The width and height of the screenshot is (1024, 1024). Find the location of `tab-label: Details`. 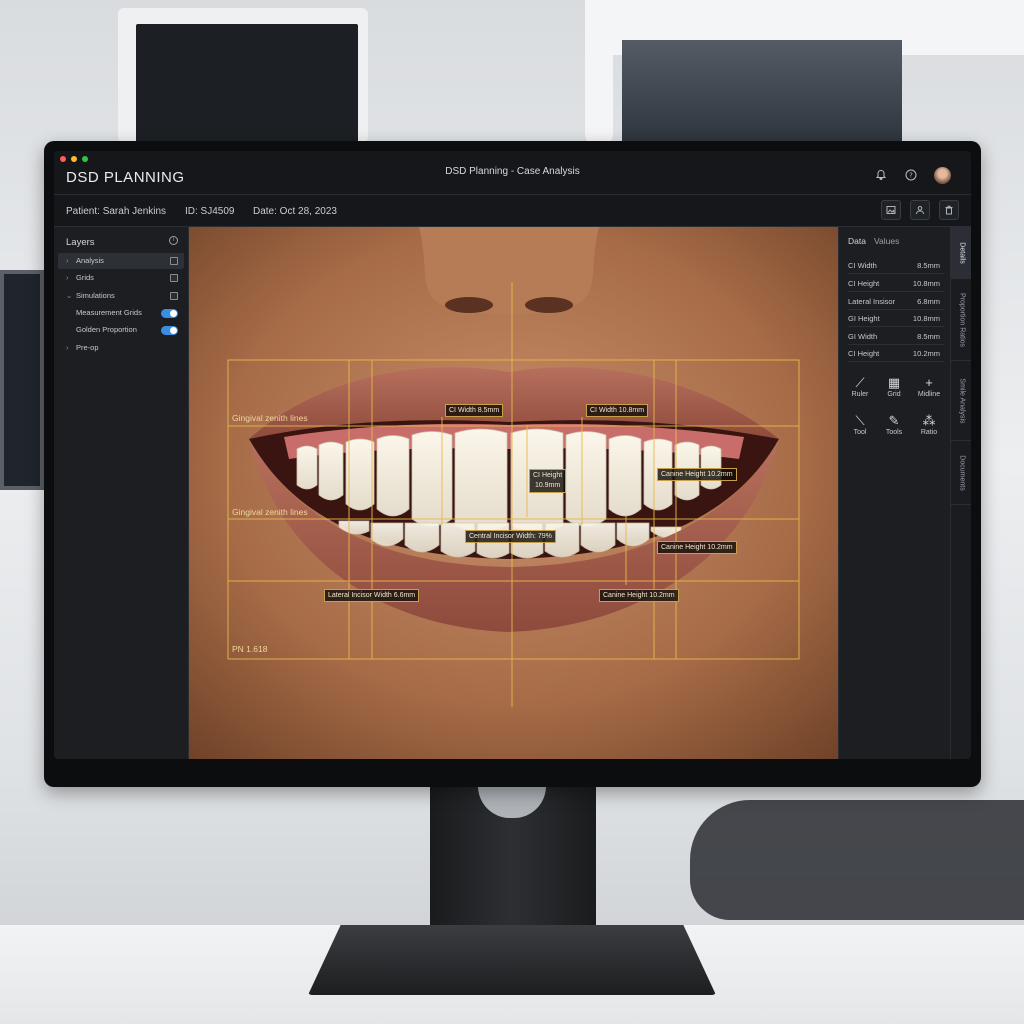

tab-label: Details is located at coordinates (961, 252).